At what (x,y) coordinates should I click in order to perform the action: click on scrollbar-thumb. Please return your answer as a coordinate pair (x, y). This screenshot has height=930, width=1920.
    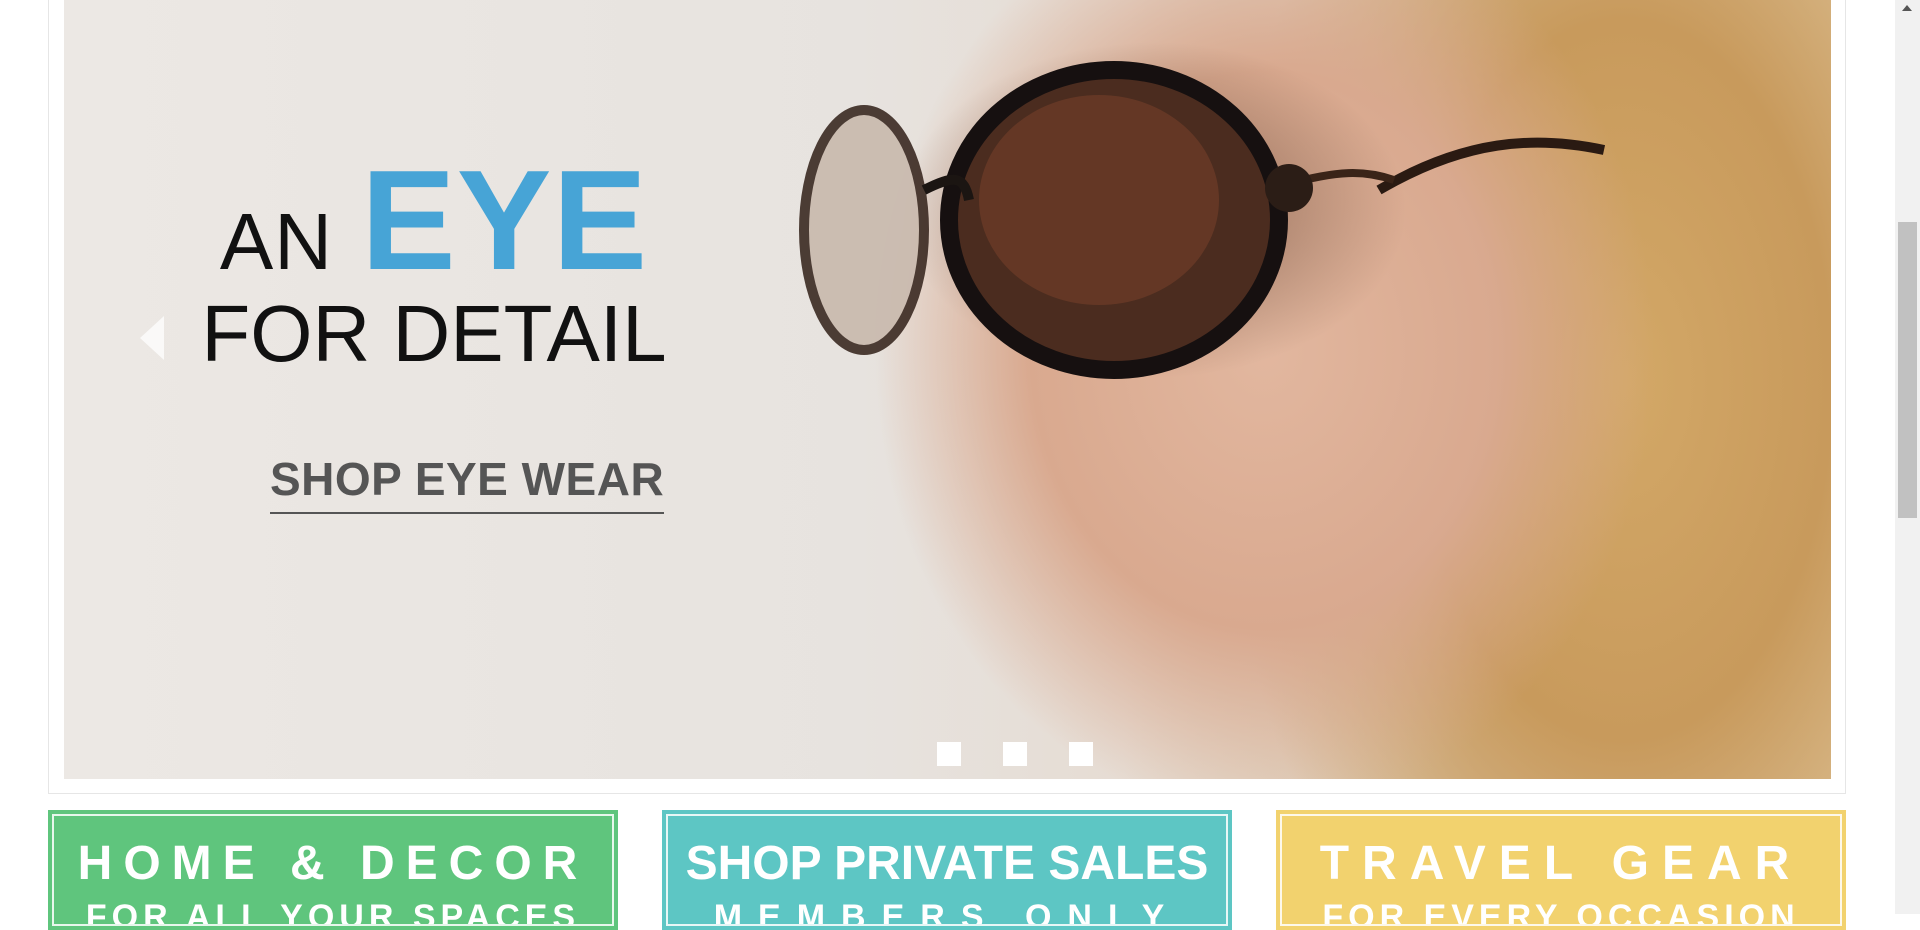
    Looking at the image, I should click on (1907, 370).